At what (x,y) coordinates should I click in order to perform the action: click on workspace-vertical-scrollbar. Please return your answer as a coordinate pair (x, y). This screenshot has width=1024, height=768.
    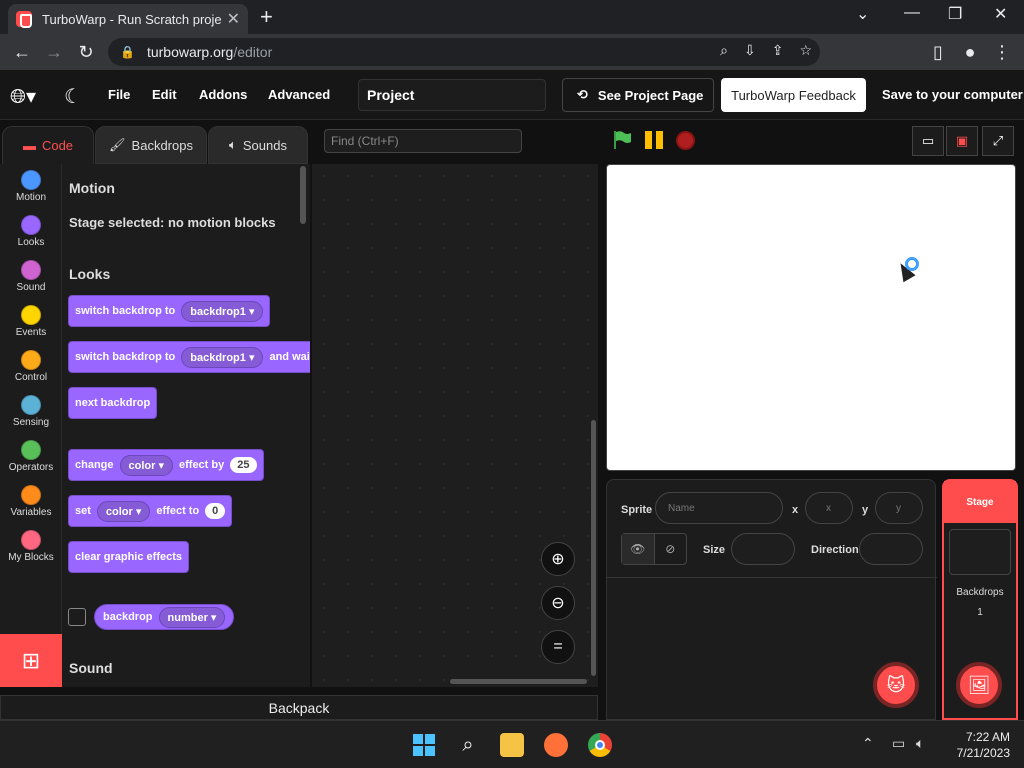
    Looking at the image, I should click on (593, 548).